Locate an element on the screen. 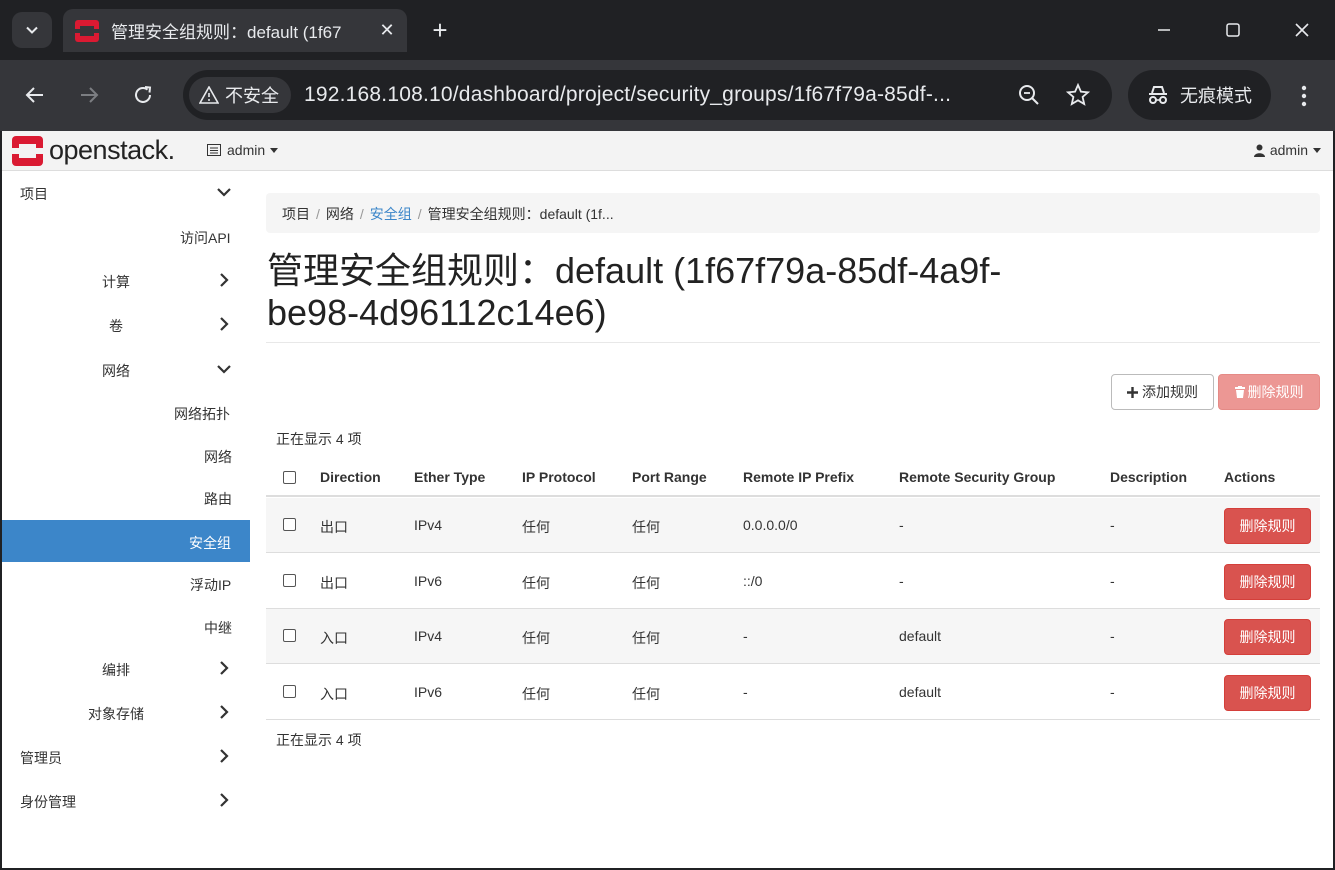 This screenshot has width=1335, height=870. sidebar-item-floating-ips: 浮动IP is located at coordinates (126, 583).